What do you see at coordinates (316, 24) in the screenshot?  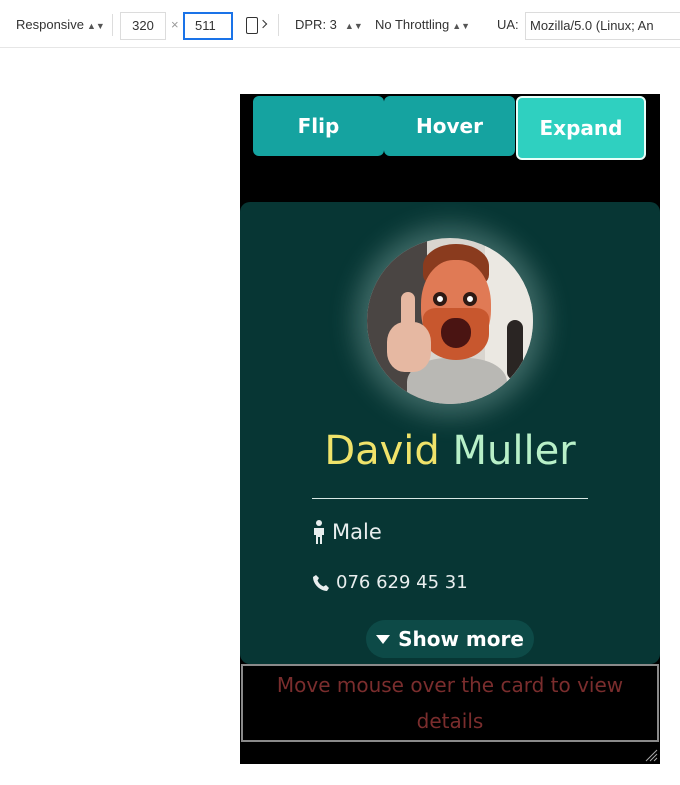 I see `dpr-label: DPR: 3` at bounding box center [316, 24].